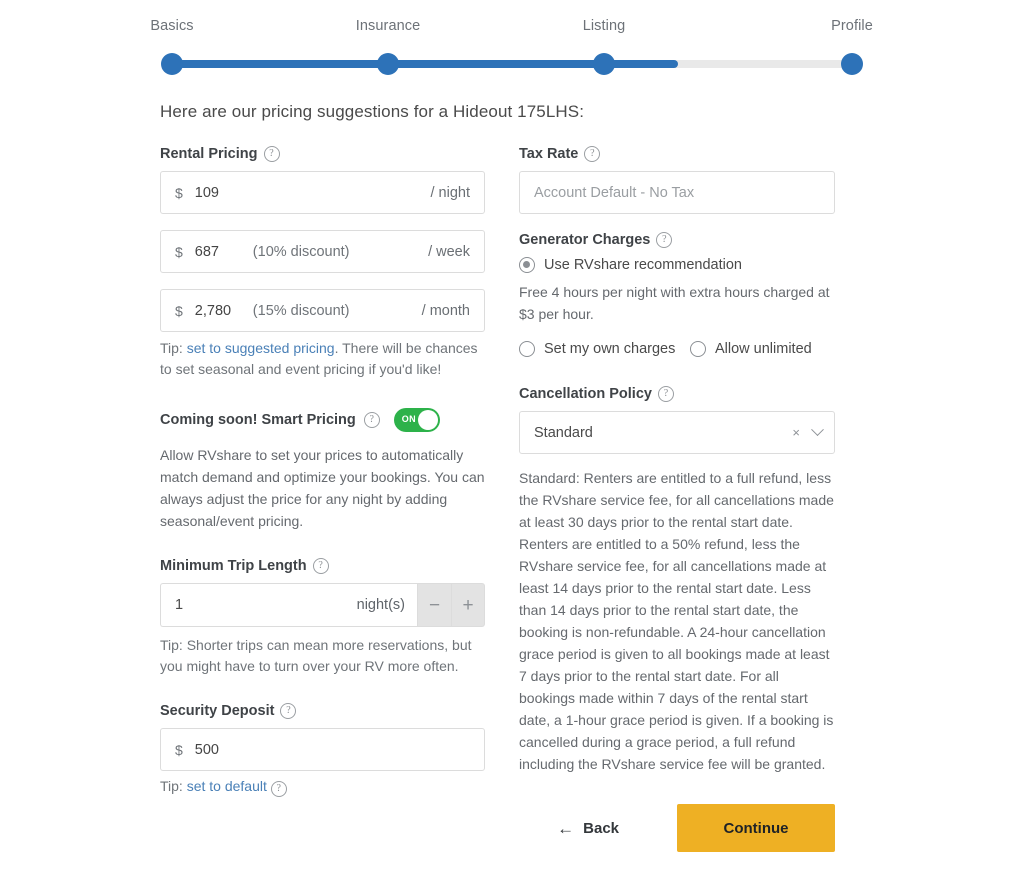  Describe the element at coordinates (563, 432) in the screenshot. I see `cancellation-policy-value: Standard` at that location.